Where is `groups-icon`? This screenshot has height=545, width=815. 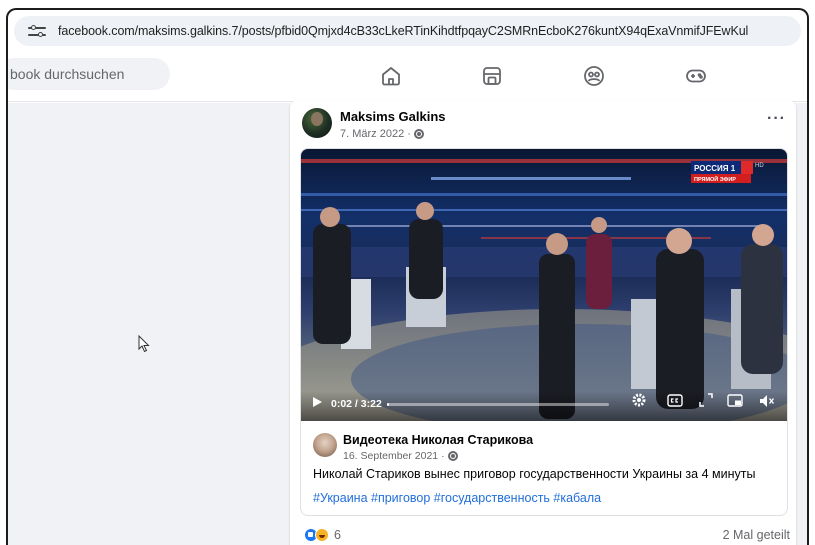
groups-icon is located at coordinates (594, 76).